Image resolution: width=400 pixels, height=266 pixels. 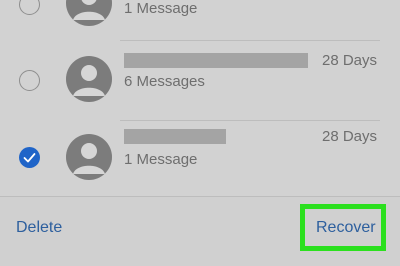 I want to click on recover-button: Recover, so click(x=346, y=228).